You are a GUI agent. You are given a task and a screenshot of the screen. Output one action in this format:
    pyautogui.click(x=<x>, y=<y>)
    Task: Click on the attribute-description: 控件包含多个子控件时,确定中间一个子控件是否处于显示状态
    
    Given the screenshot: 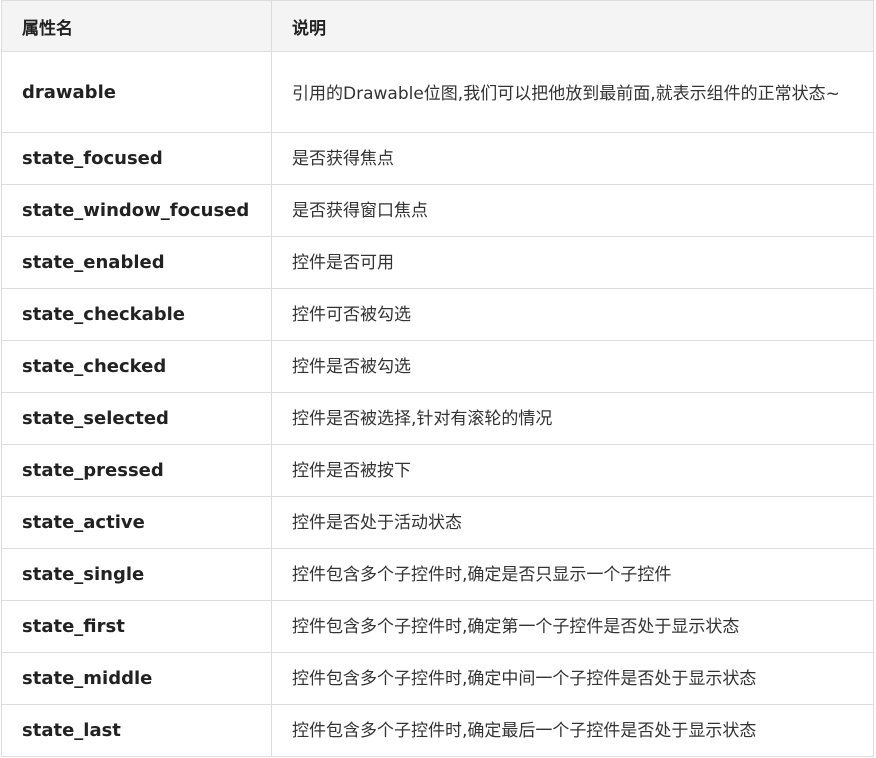 What is the action you would take?
    pyautogui.click(x=572, y=678)
    